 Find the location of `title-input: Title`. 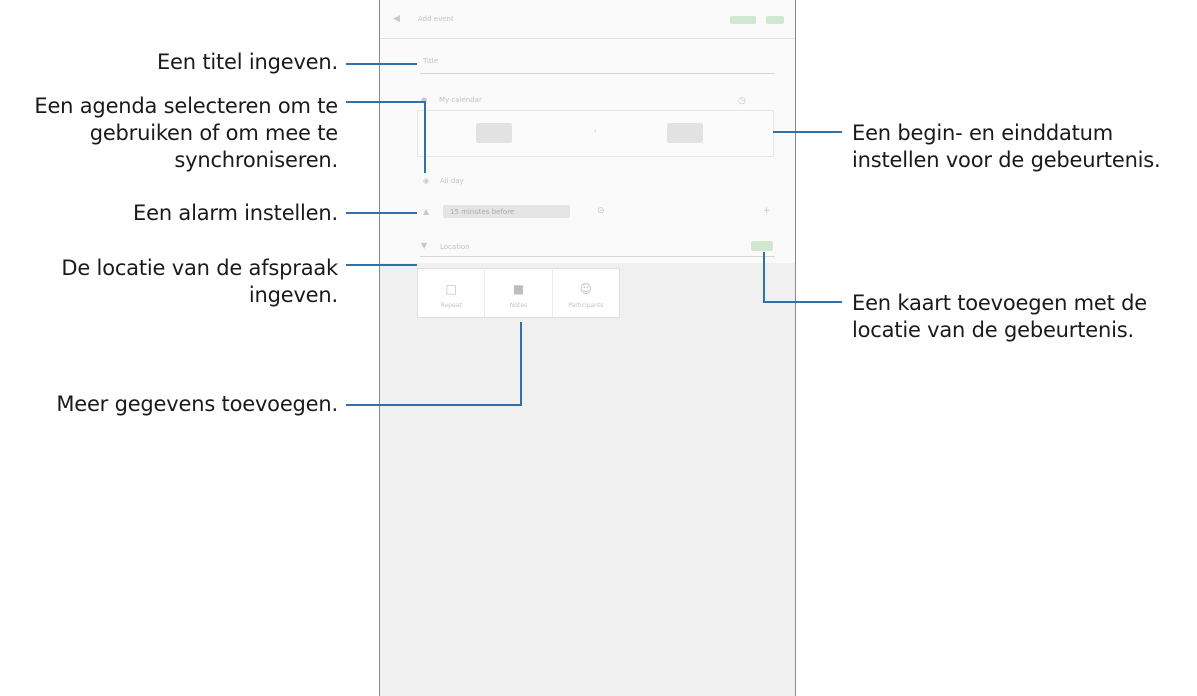

title-input: Title is located at coordinates (430, 61).